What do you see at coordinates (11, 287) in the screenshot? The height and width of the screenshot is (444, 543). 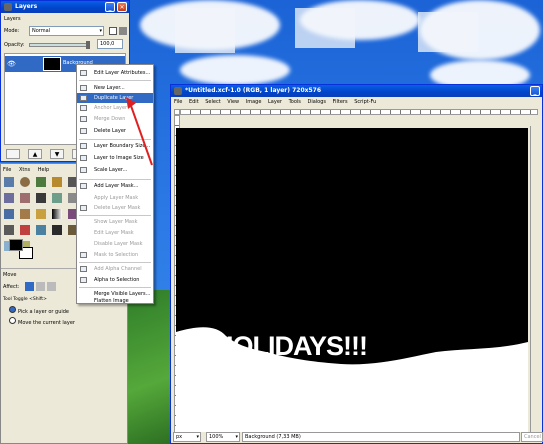 I see `affect-label: Affect:` at bounding box center [11, 287].